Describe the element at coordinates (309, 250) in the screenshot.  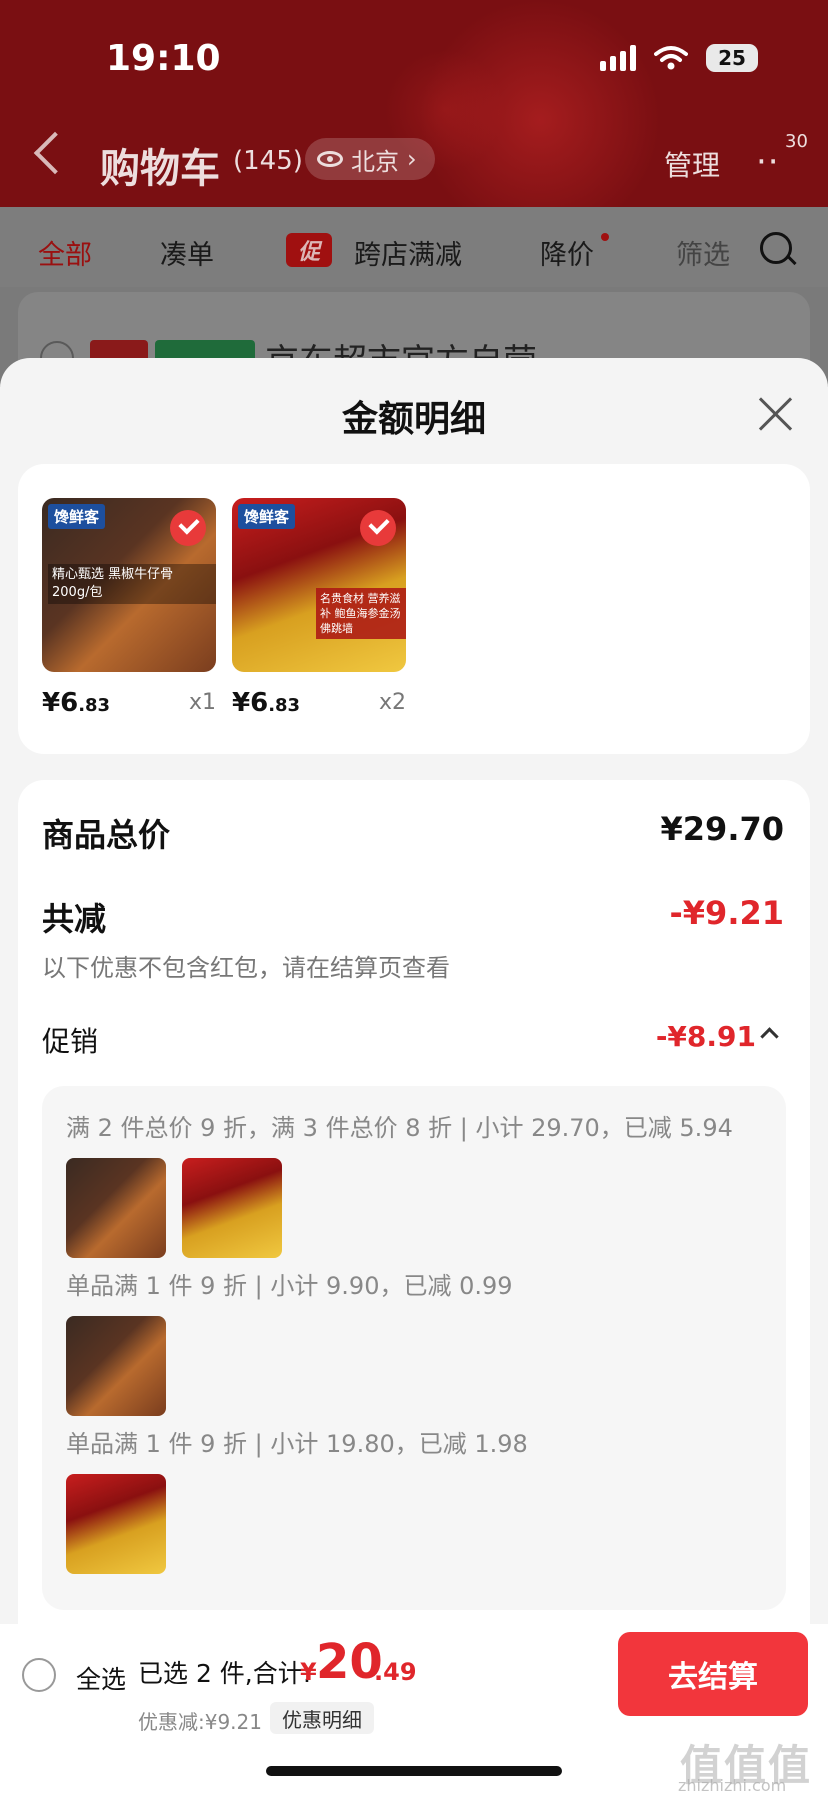
I see `promo-tag: 促` at that location.